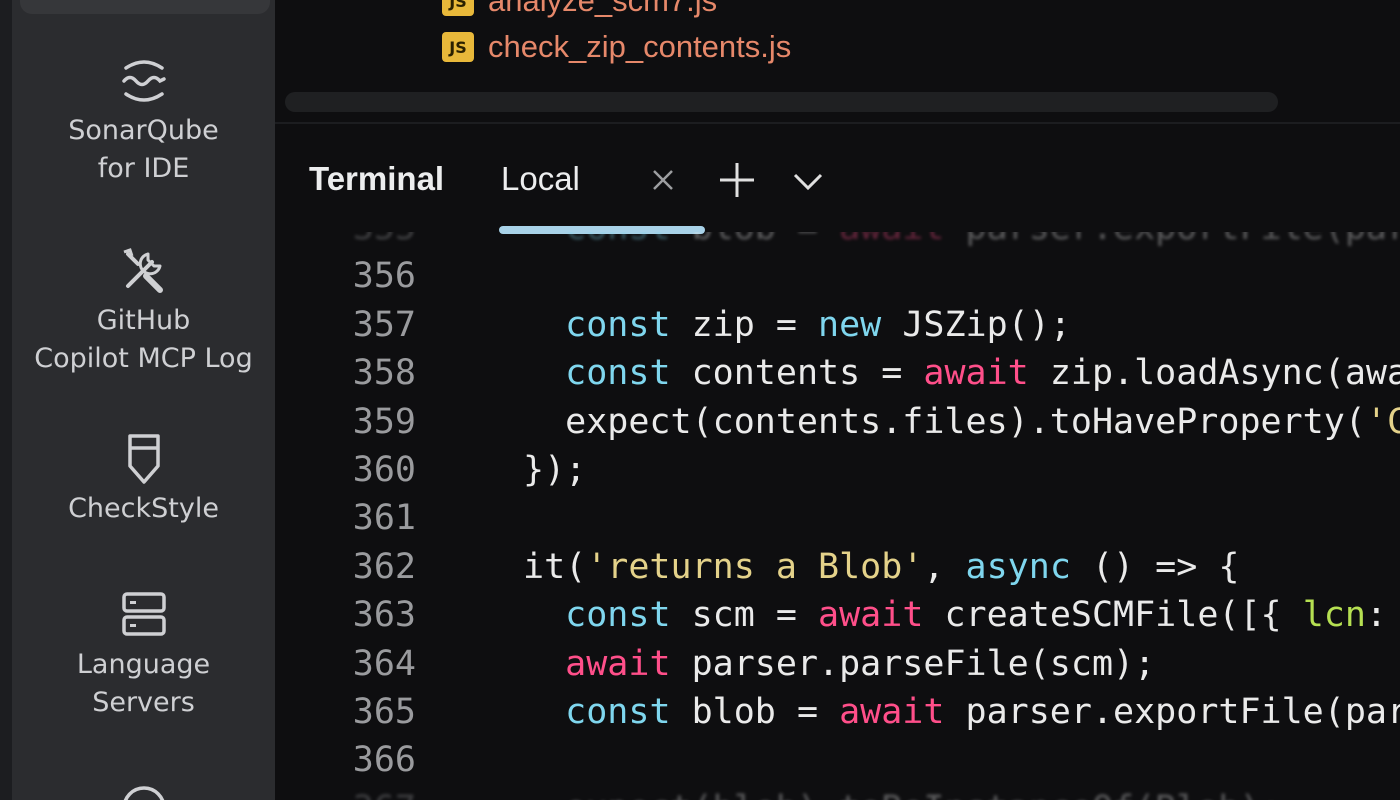 The image size is (1400, 800). I want to click on add-icon, so click(737, 180).